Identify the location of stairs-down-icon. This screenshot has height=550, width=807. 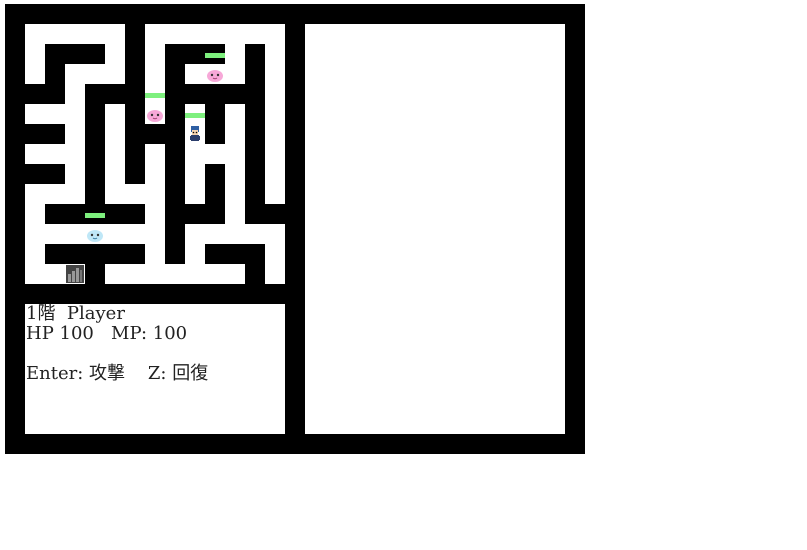
(75, 274).